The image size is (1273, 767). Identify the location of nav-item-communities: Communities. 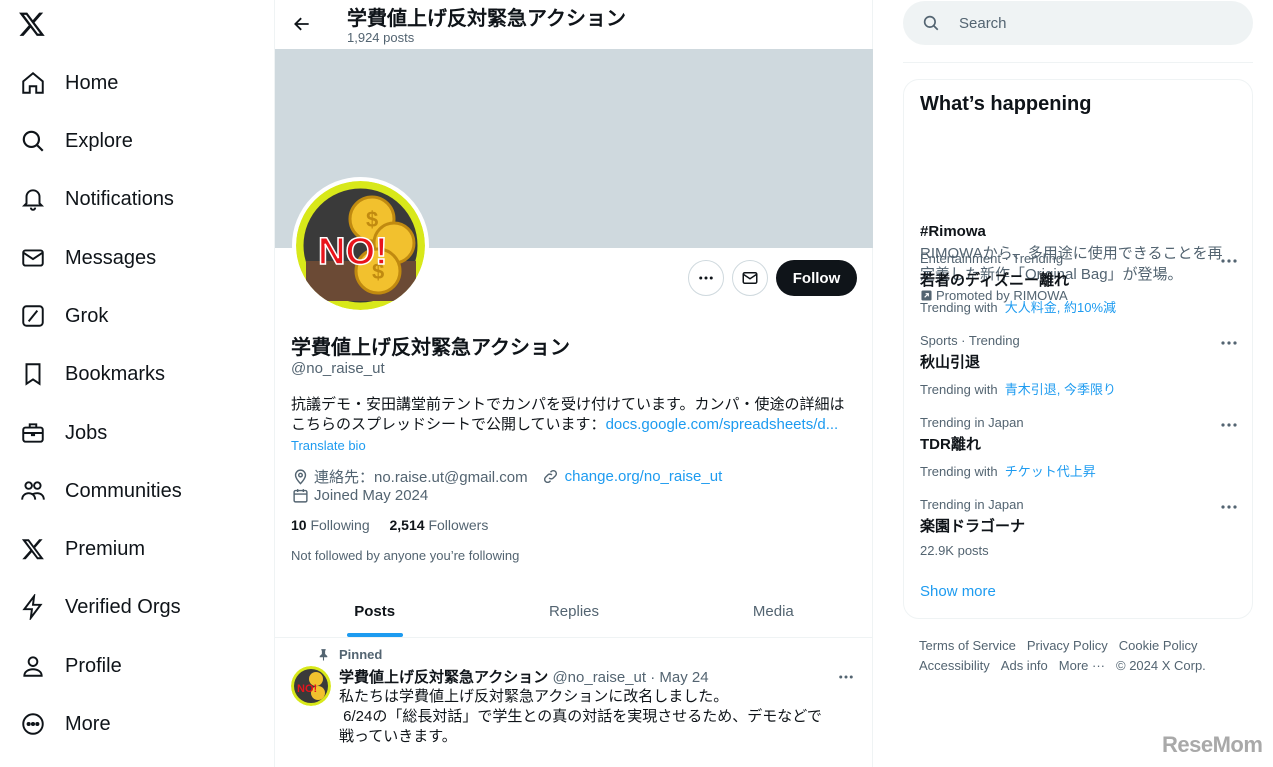
(101, 491).